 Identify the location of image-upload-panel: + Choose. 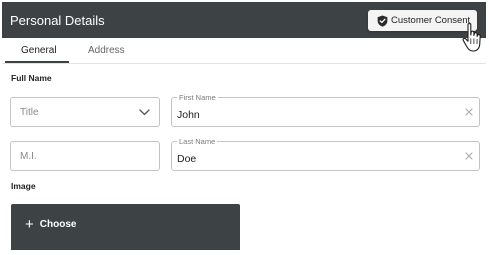
(125, 227).